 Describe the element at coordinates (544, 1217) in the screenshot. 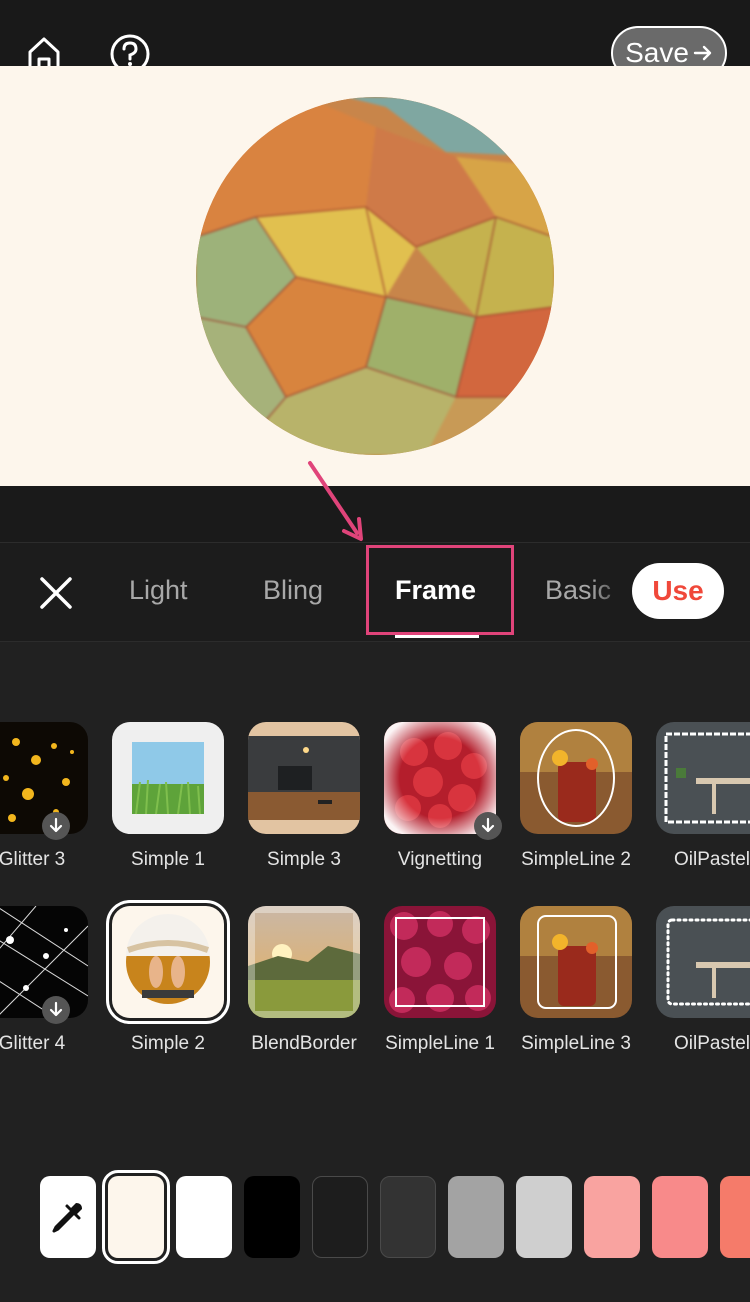

I see `swatch-light-gray` at that location.